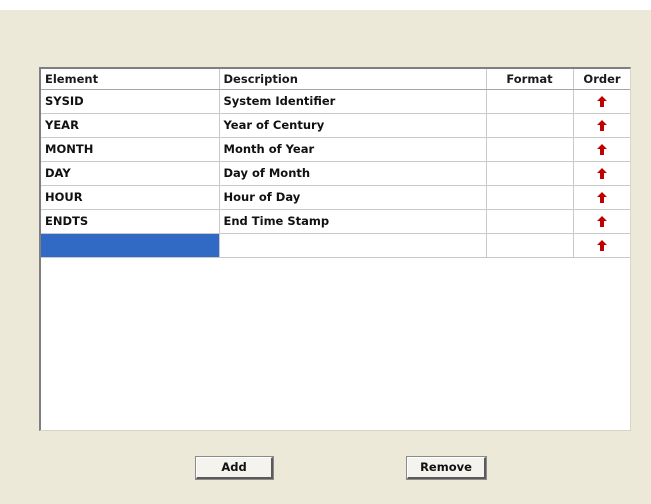 Image resolution: width=651 pixels, height=504 pixels. I want to click on element-cell: ENDTS, so click(130, 221).